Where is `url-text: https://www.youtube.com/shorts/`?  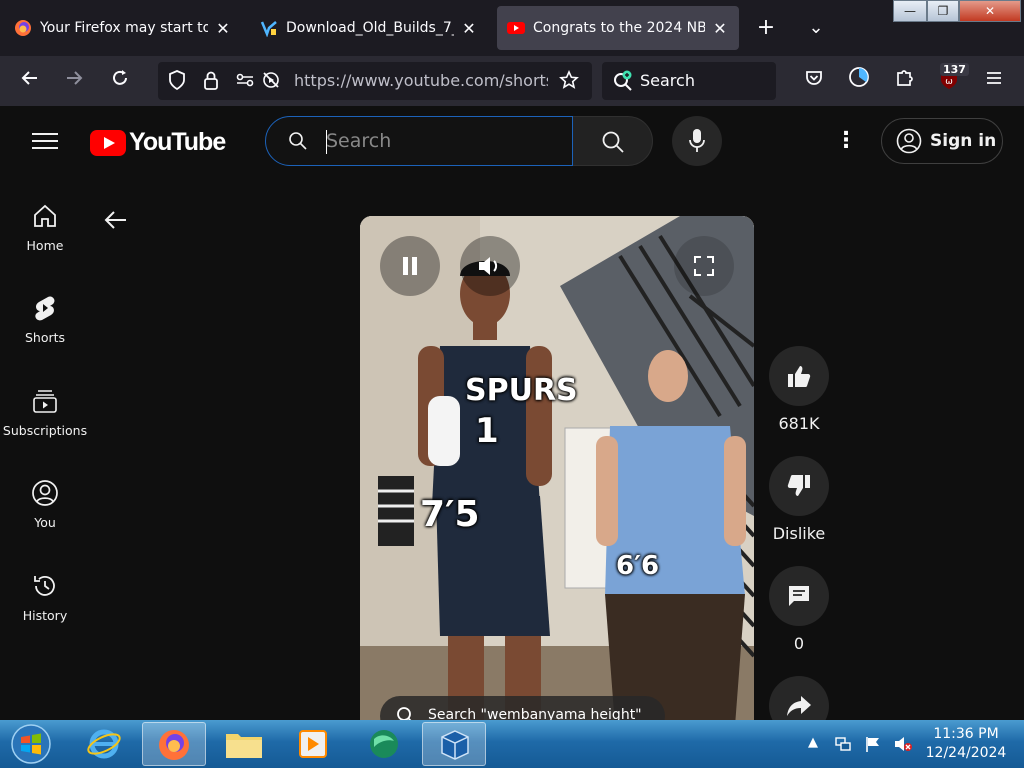 url-text: https://www.youtube.com/shorts/ is located at coordinates (421, 80).